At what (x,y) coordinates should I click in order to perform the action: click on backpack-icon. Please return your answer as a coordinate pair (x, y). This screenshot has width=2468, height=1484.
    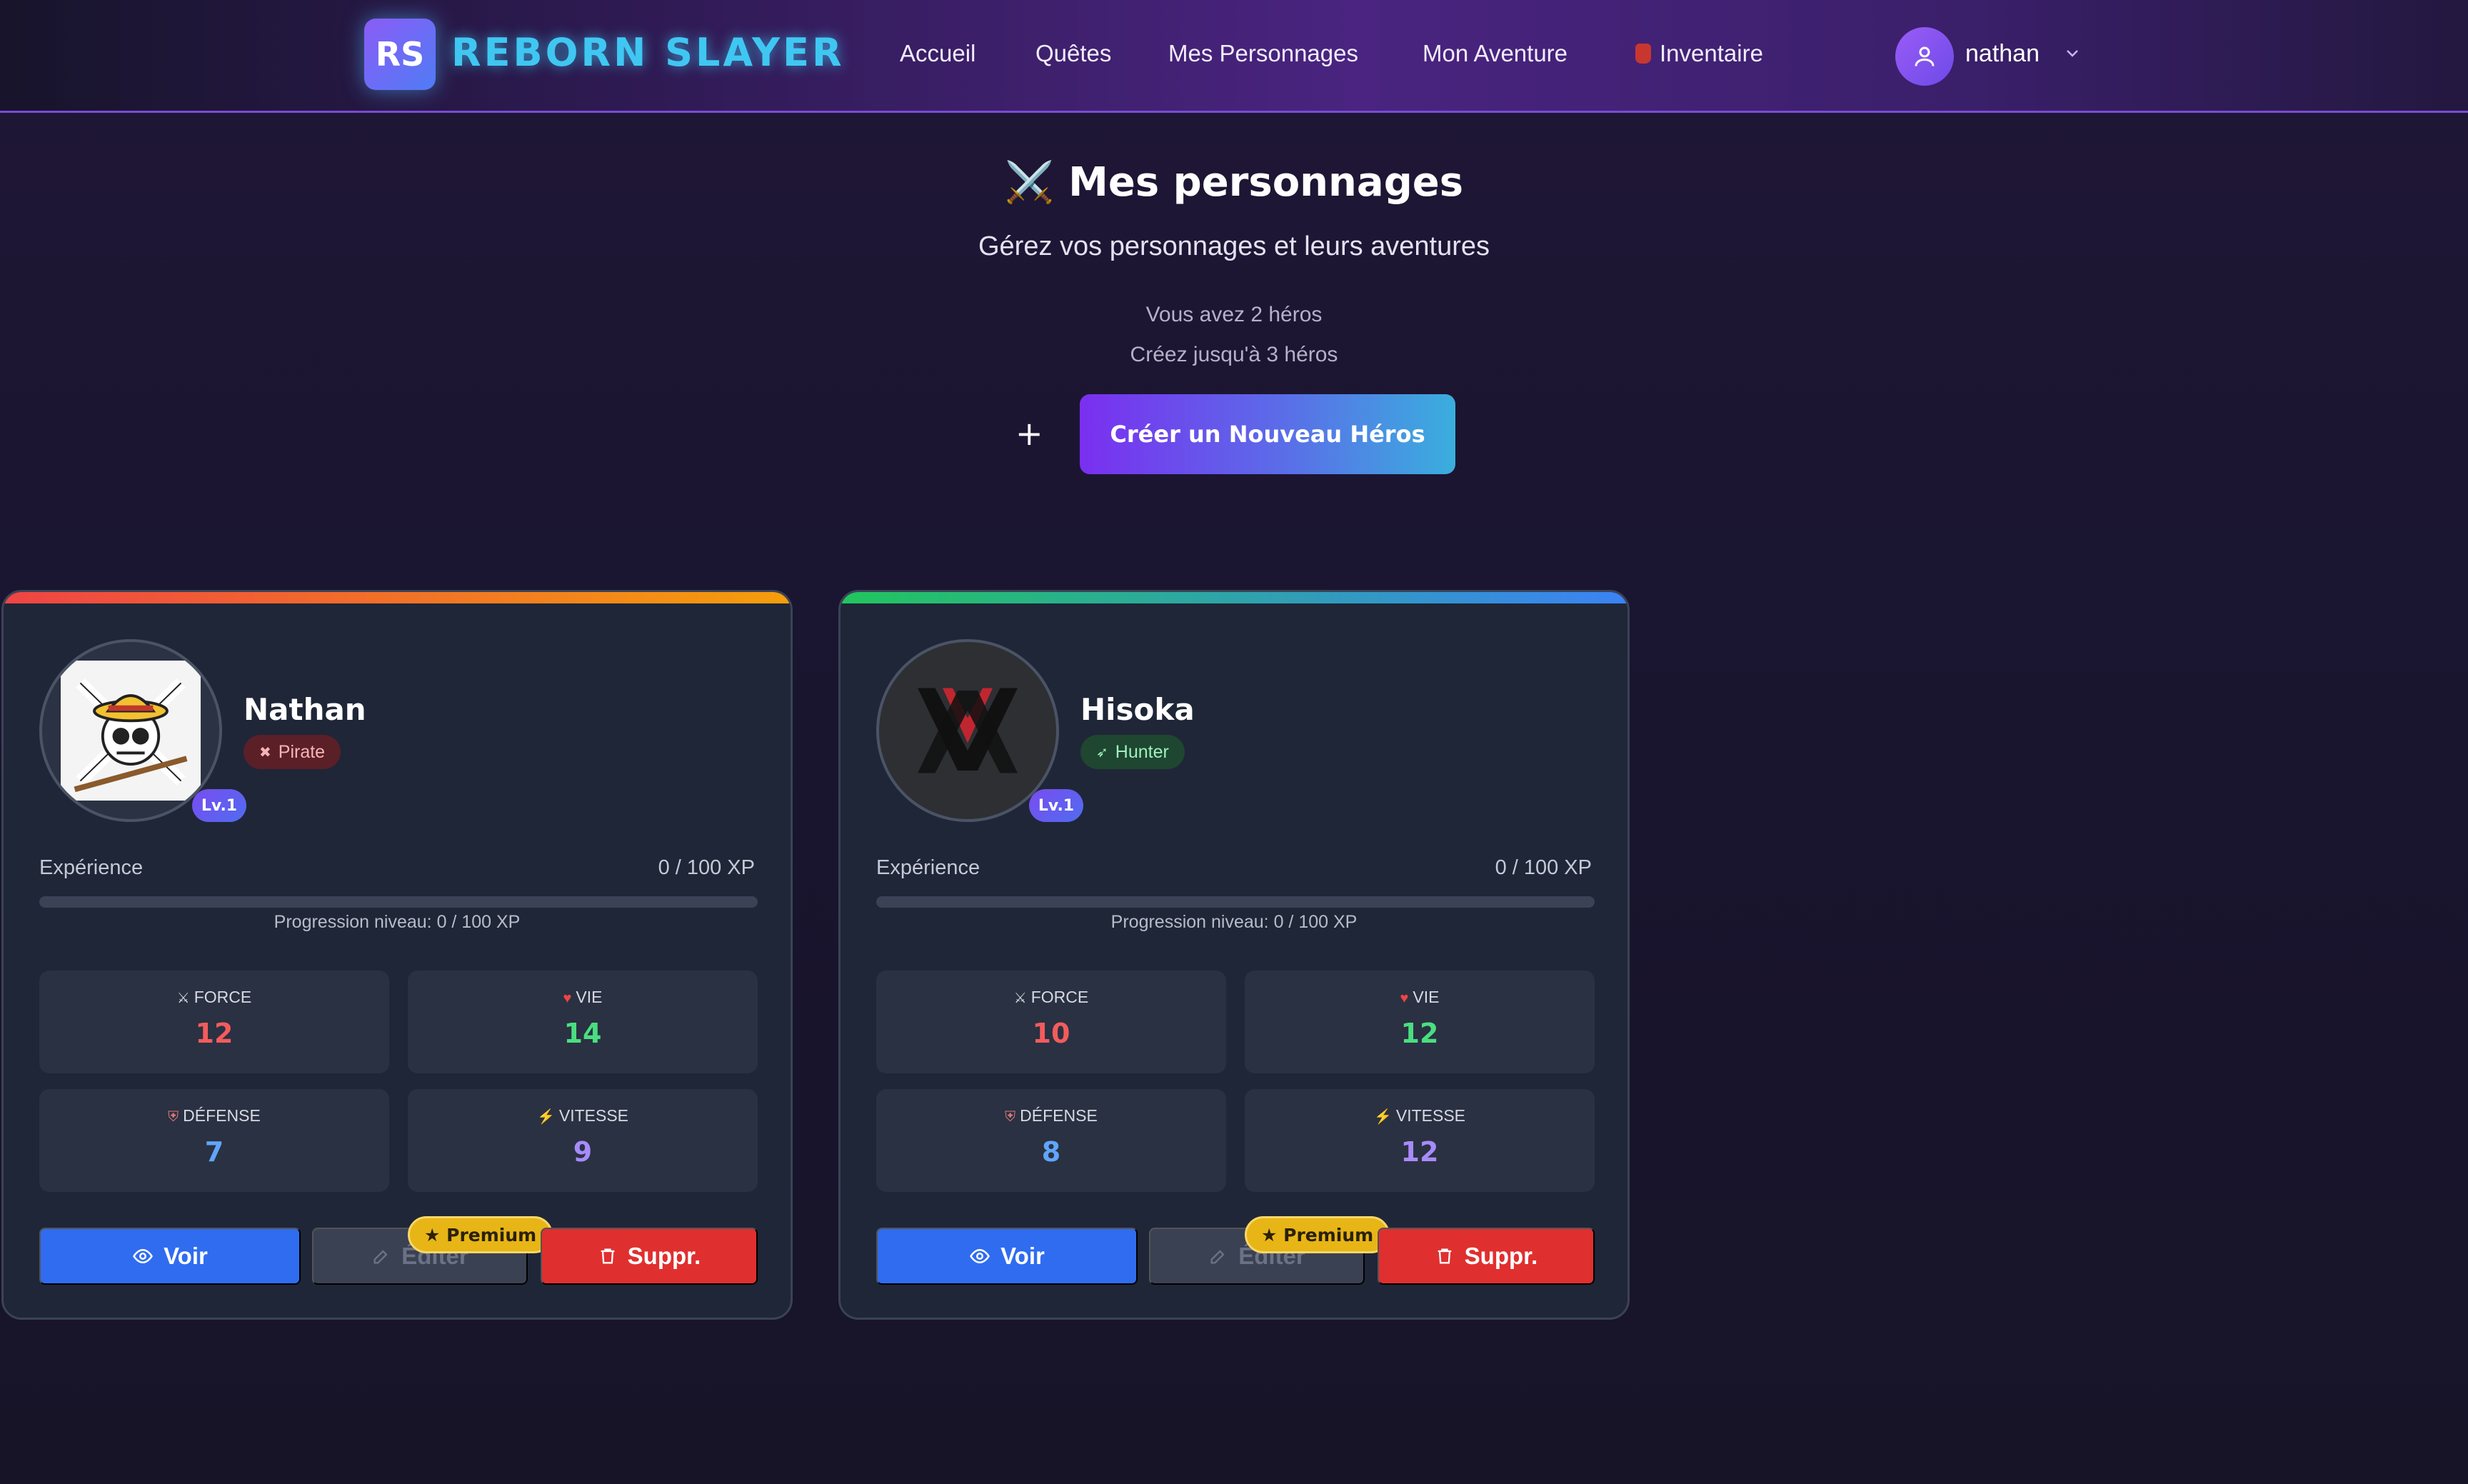
    Looking at the image, I should click on (1643, 54).